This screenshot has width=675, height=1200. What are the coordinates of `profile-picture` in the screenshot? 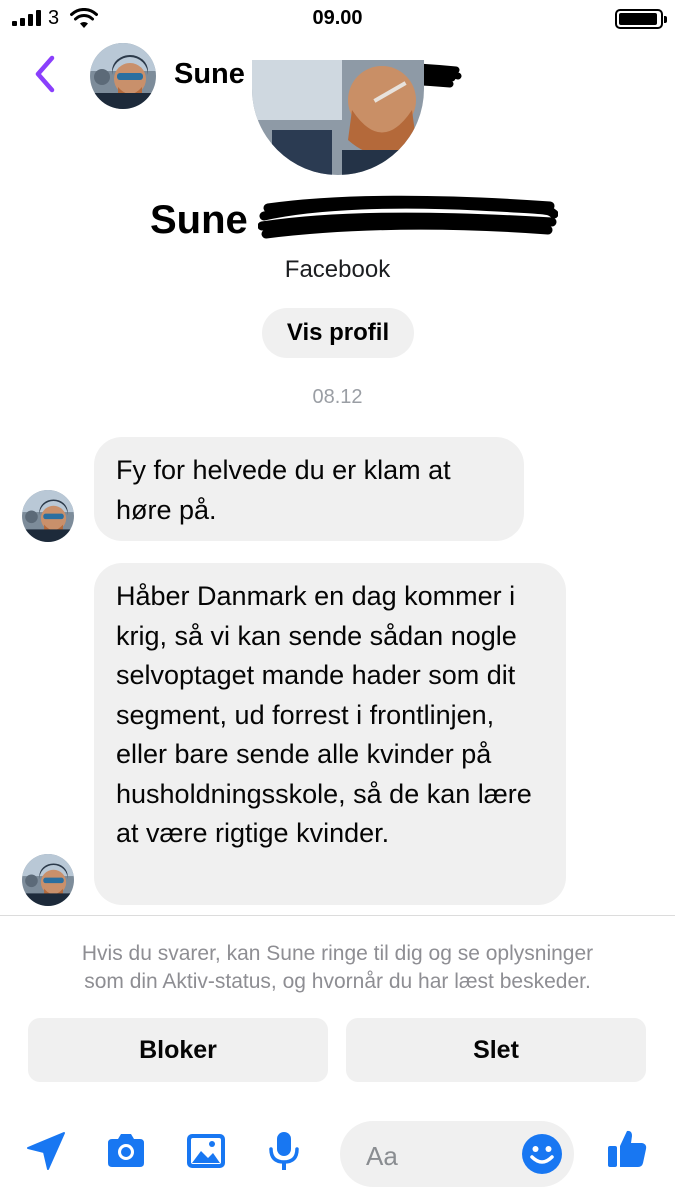 It's located at (338, 117).